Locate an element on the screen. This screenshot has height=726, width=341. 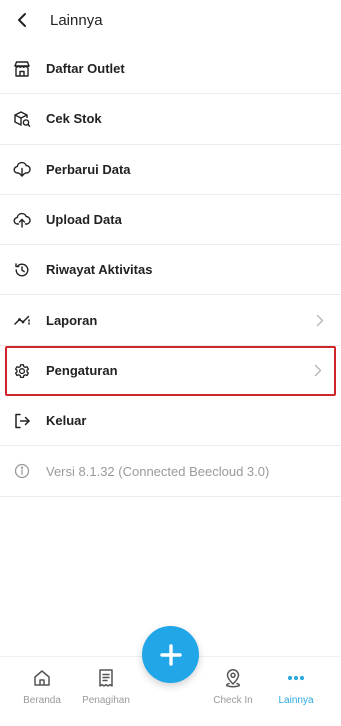
nav-item-check-in: Check In is located at coordinates (233, 686).